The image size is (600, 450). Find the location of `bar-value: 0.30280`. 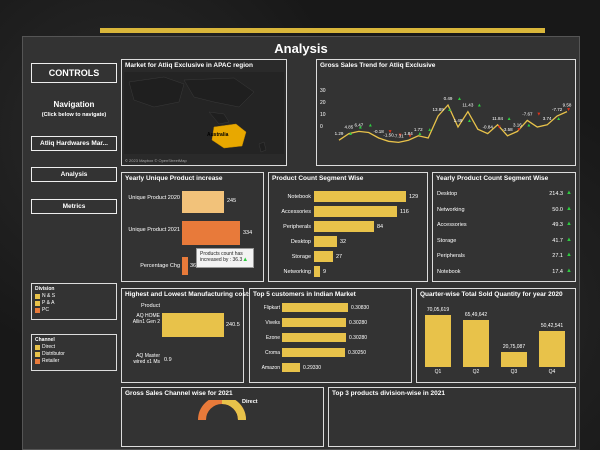

bar-value: 0.30280 is located at coordinates (358, 338).